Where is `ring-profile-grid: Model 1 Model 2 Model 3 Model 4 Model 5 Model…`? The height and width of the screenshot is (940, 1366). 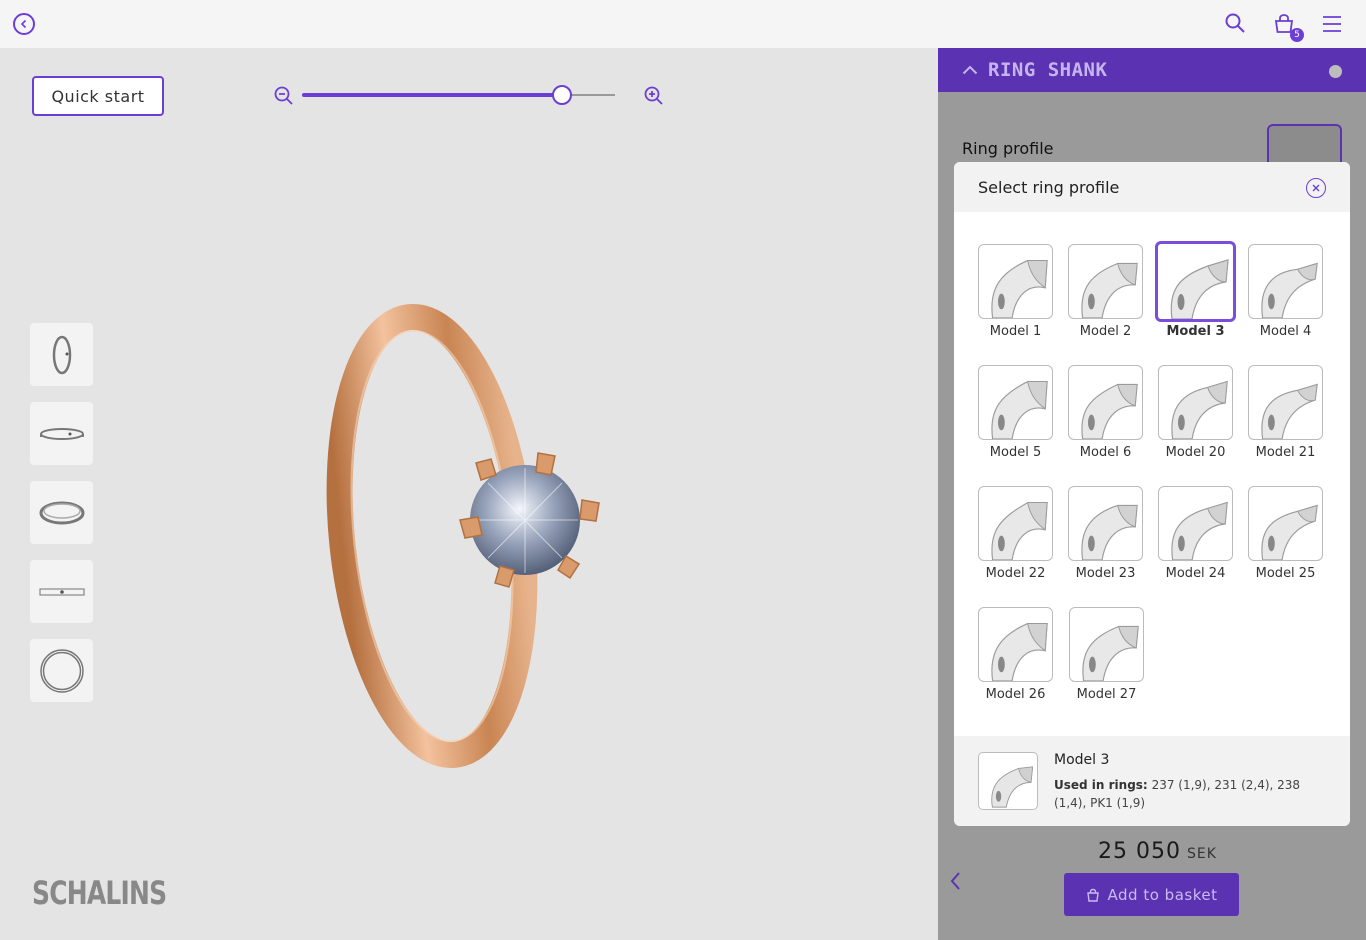 ring-profile-grid: Model 1 Model 2 Model 3 Model 4 Model 5 Model… is located at coordinates (1158, 484).